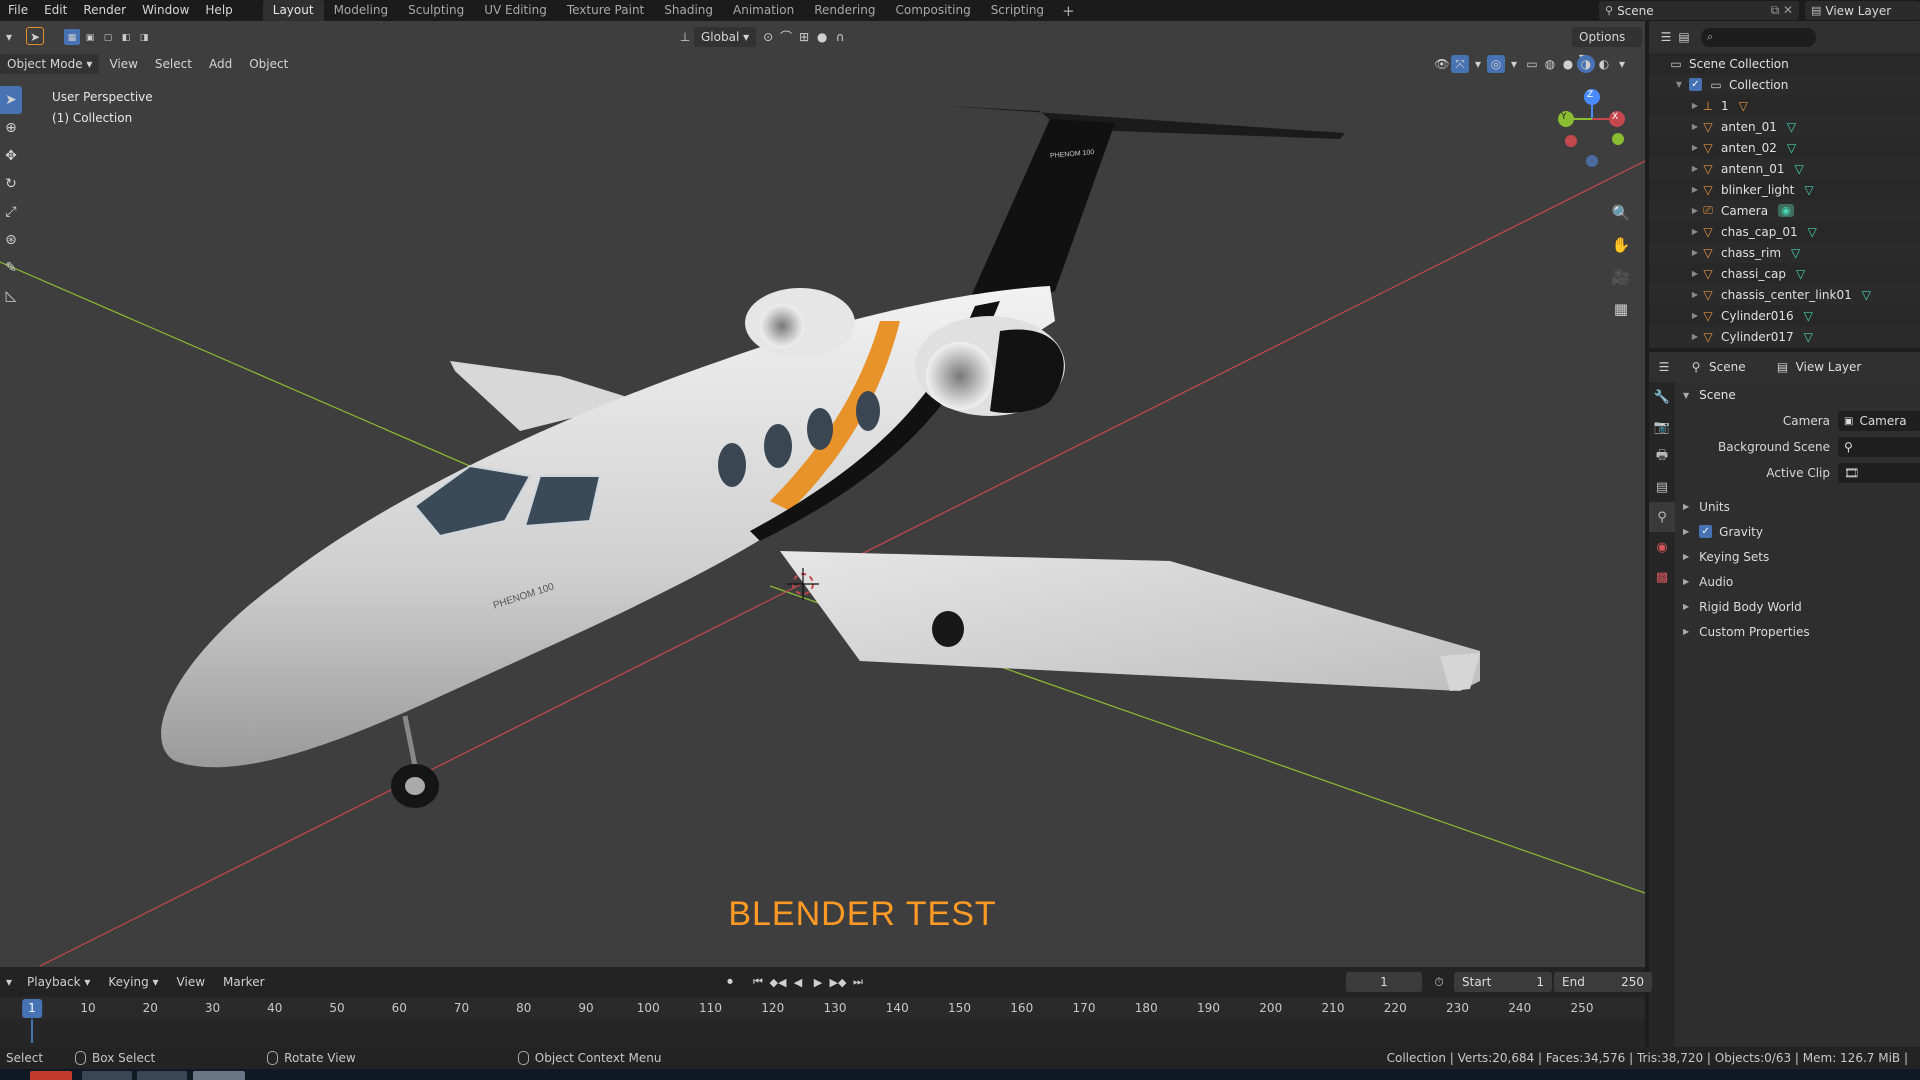  I want to click on select-box-tool-icon: ➤, so click(11, 100).